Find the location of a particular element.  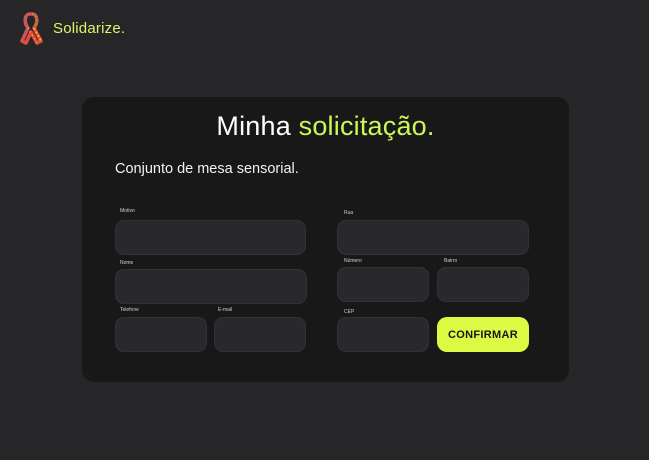

rua-label: Rua is located at coordinates (349, 213).